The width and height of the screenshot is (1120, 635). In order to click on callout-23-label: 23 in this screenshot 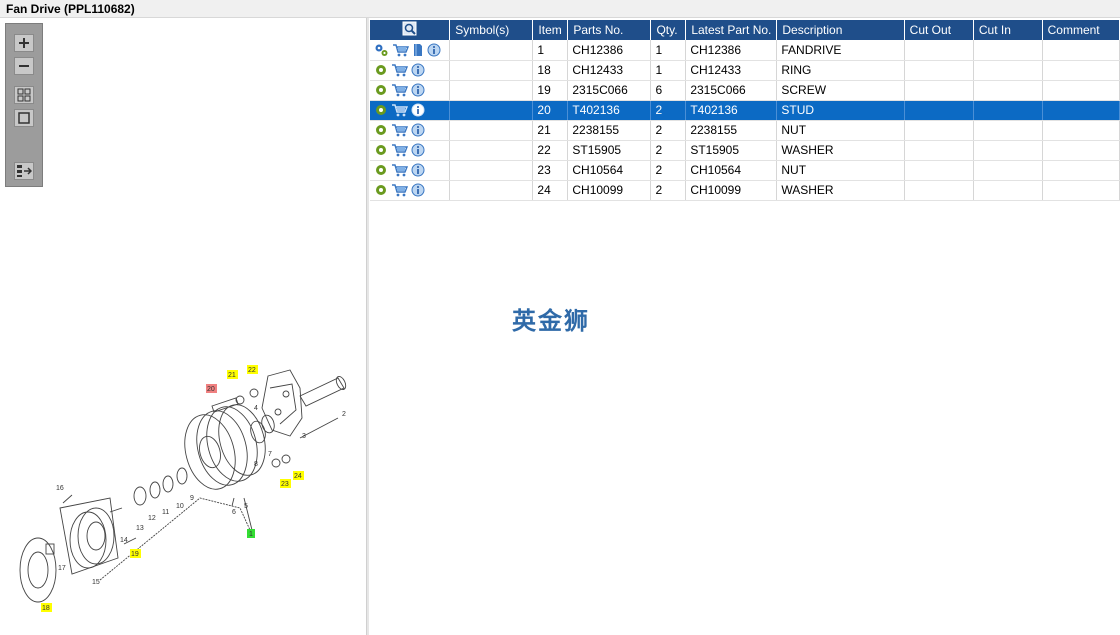, I will do `click(285, 484)`.